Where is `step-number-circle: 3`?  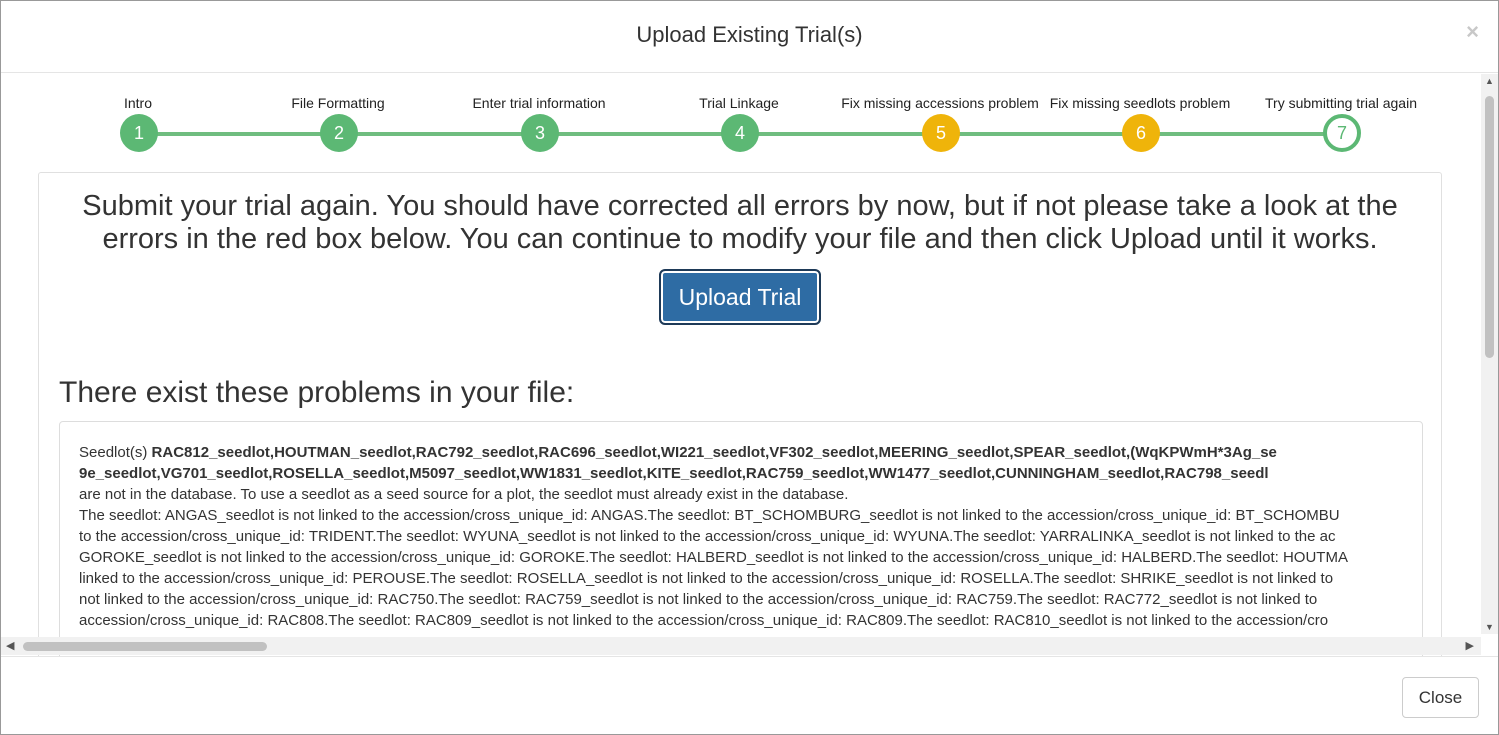
step-number-circle: 3 is located at coordinates (540, 133).